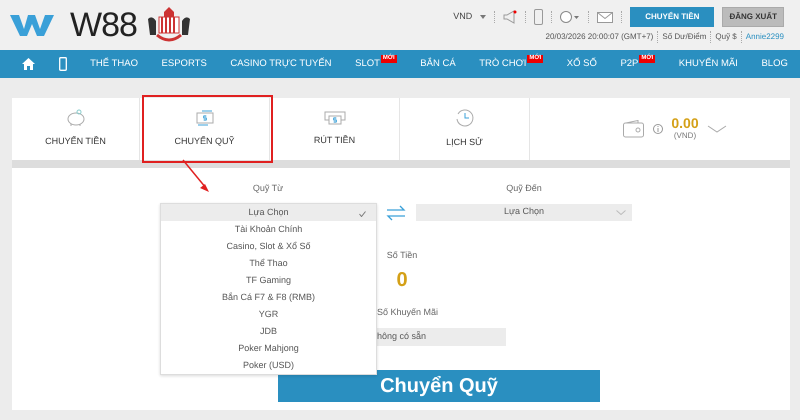  What do you see at coordinates (402, 255) in the screenshot?
I see `amount-label: Số Tiền` at bounding box center [402, 255].